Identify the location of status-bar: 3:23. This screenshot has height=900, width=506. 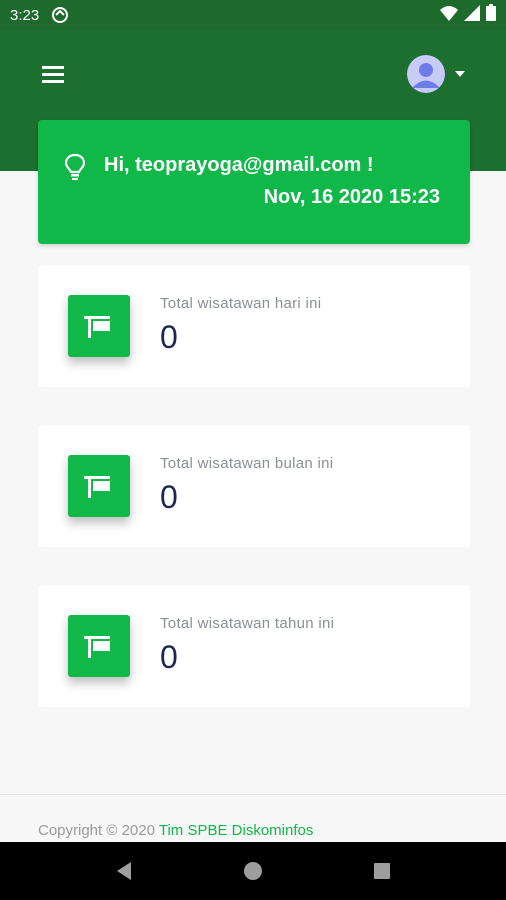
(253, 15).